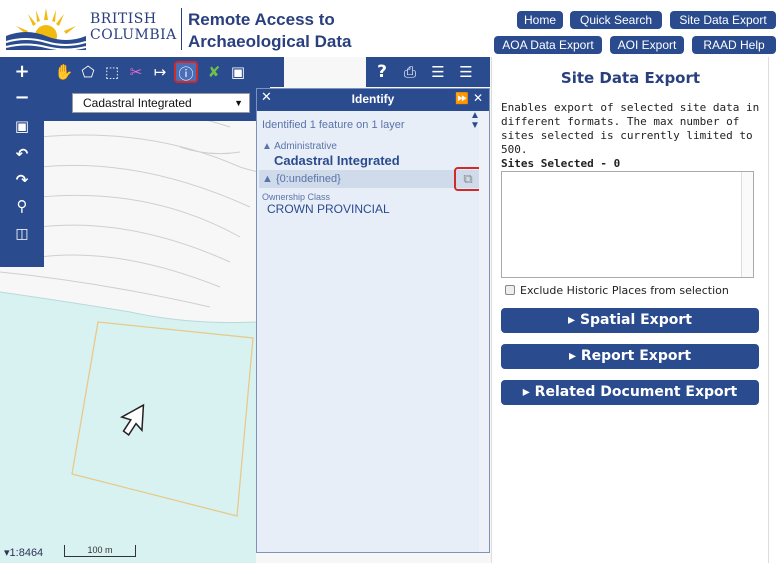 The width and height of the screenshot is (783, 563). What do you see at coordinates (160, 72) in the screenshot?
I see `measure-icon: ↦` at bounding box center [160, 72].